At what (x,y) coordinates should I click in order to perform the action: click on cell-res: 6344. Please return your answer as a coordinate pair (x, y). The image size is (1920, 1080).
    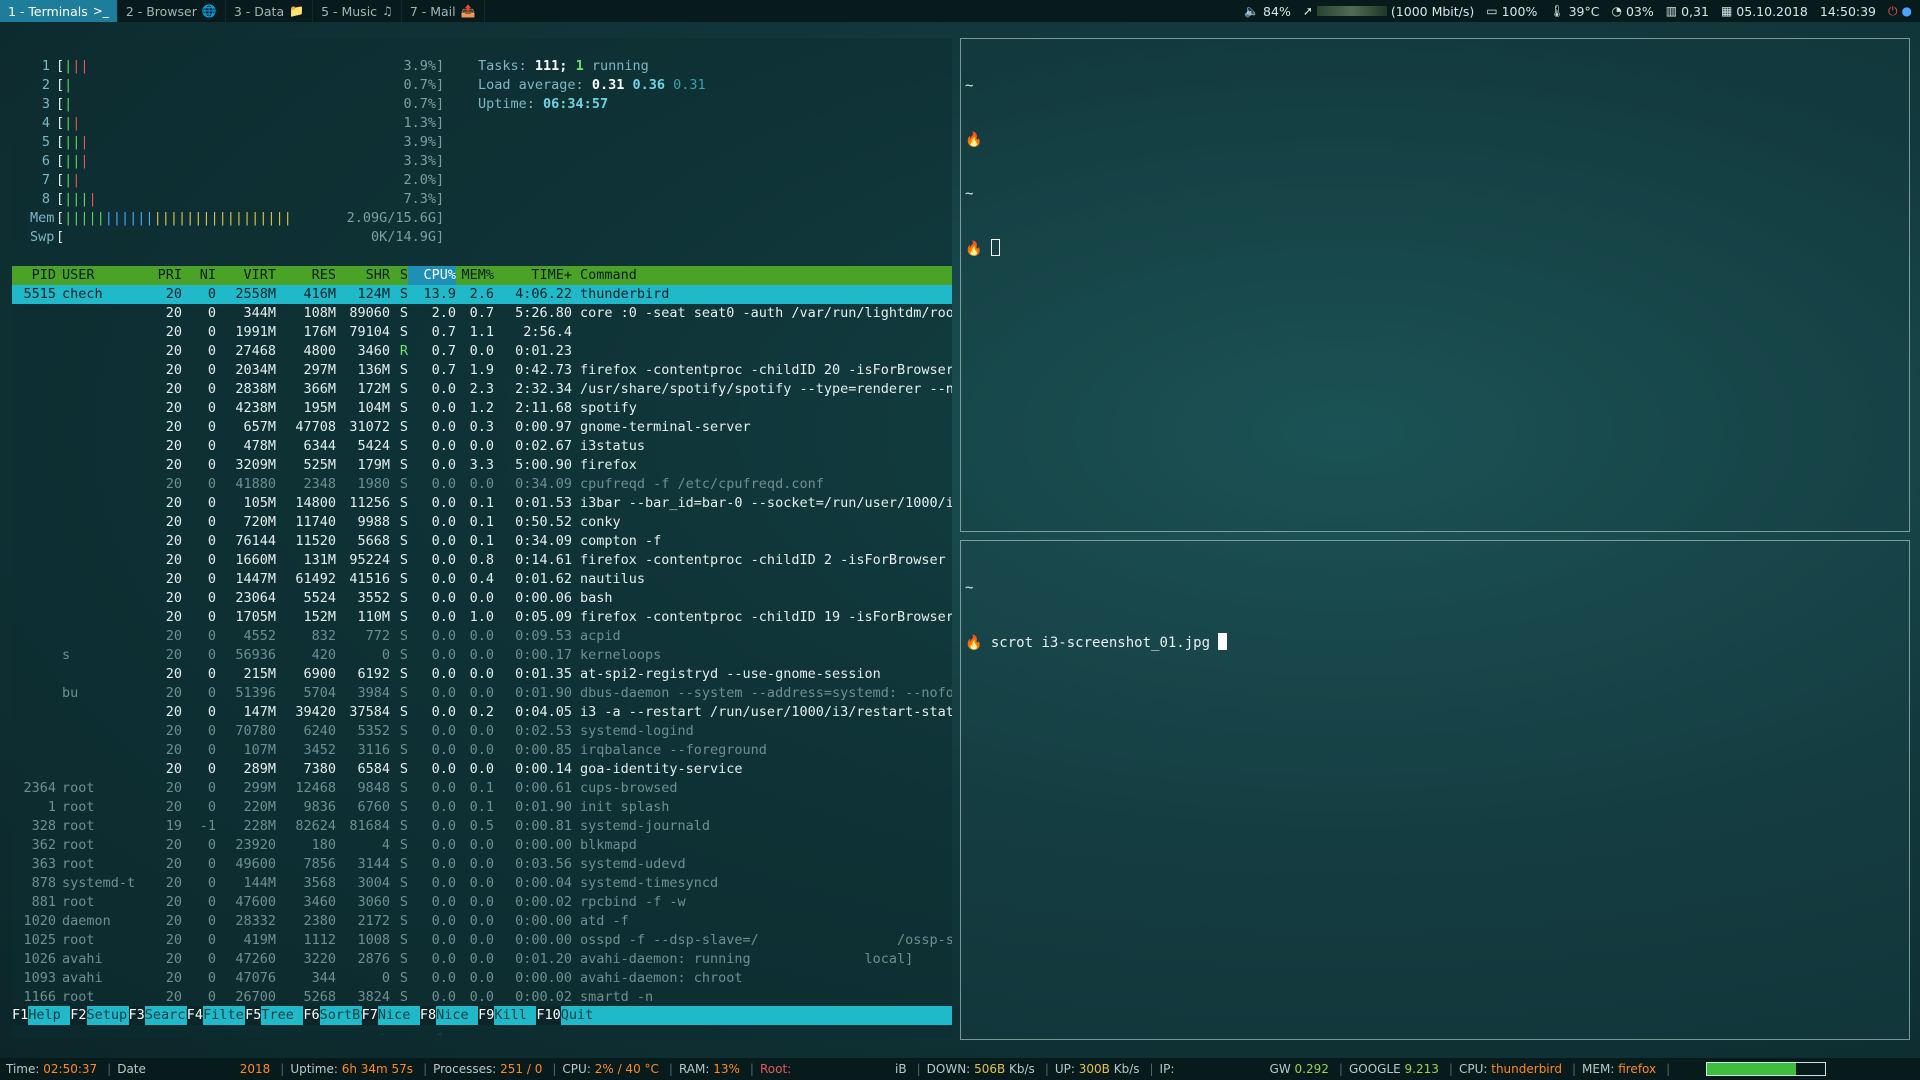
    Looking at the image, I should click on (319, 446).